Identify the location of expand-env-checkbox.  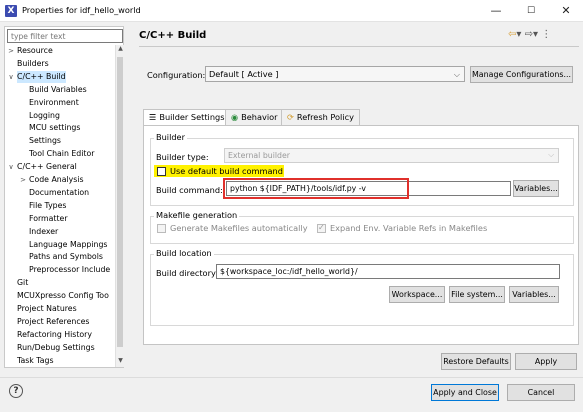
(321, 228).